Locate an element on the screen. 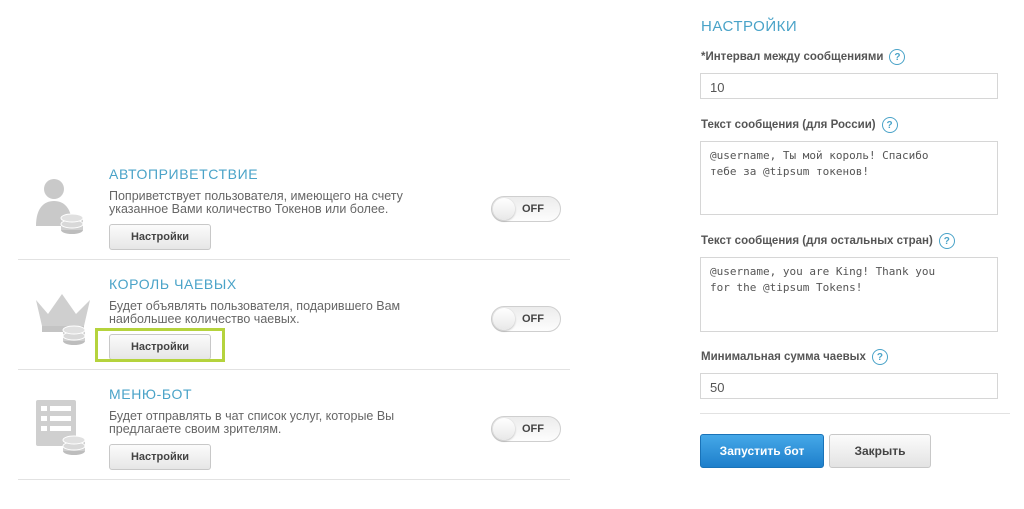 The width and height of the screenshot is (1024, 509). menu-list-coins-icon is located at coordinates (61, 427).